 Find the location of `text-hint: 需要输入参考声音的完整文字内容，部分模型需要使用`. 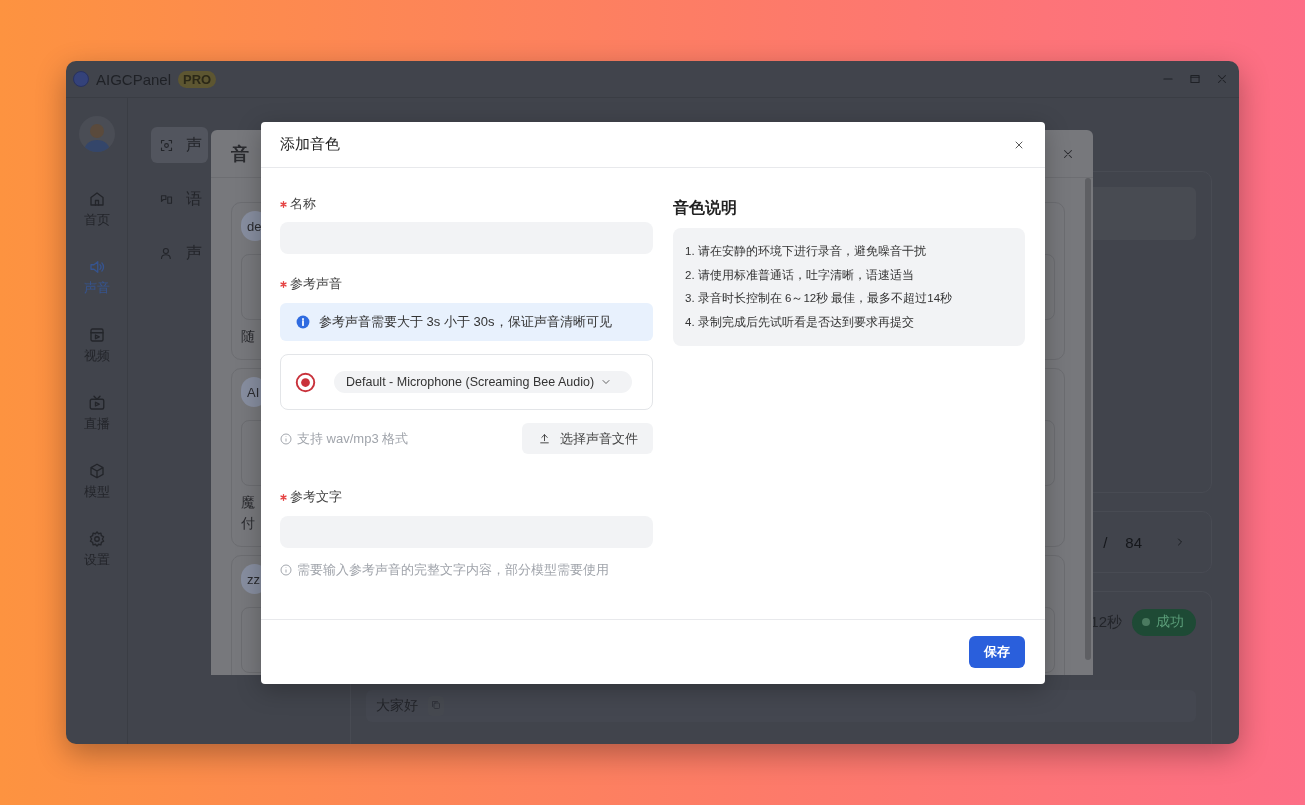

text-hint: 需要输入参考声音的完整文字内容，部分模型需要使用 is located at coordinates (453, 570).